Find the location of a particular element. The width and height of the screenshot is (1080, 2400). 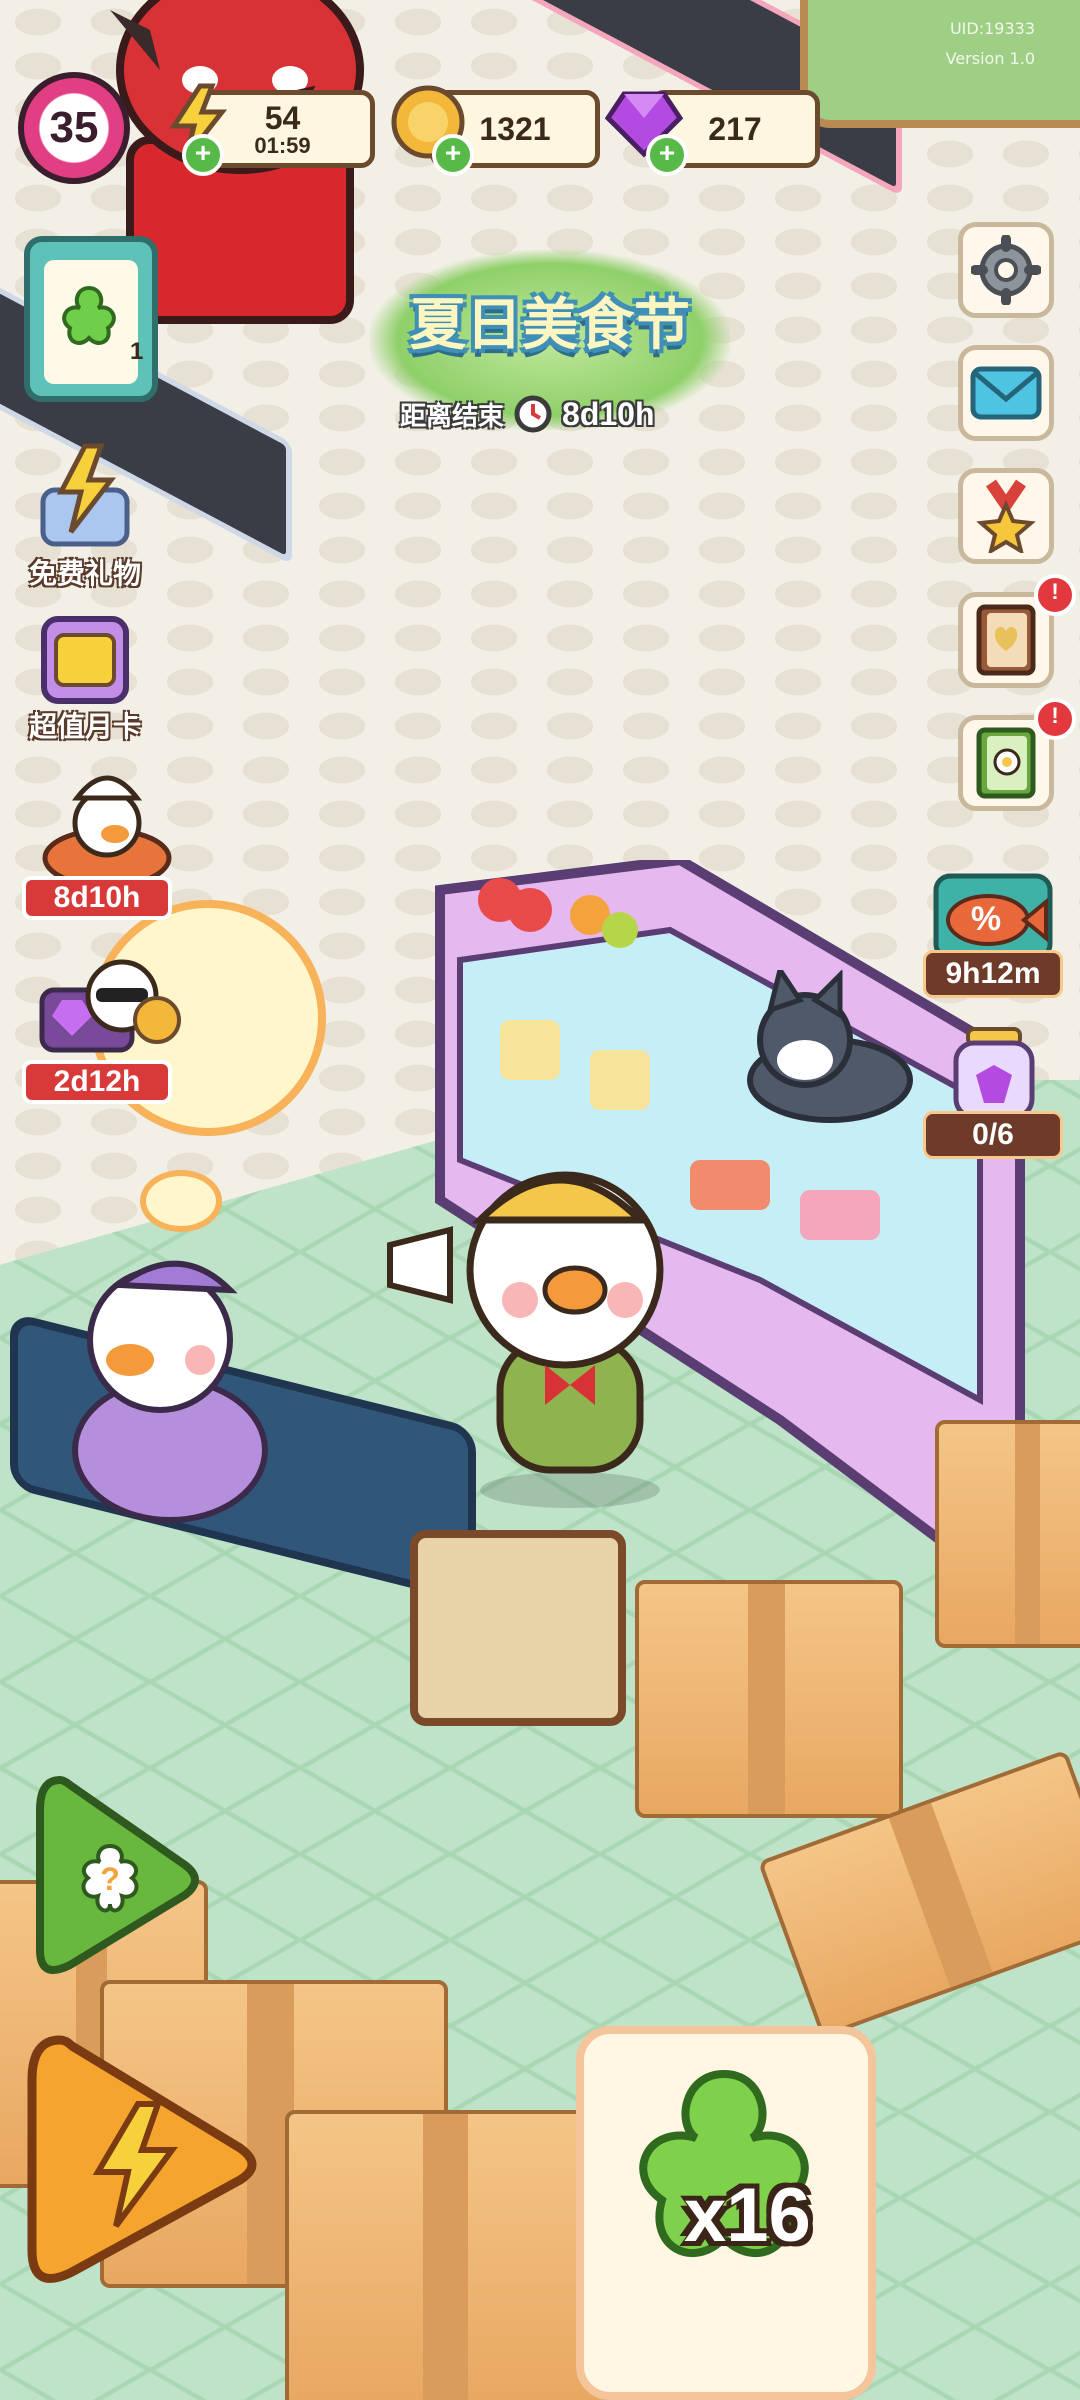

player-level: 35 is located at coordinates (74, 127).